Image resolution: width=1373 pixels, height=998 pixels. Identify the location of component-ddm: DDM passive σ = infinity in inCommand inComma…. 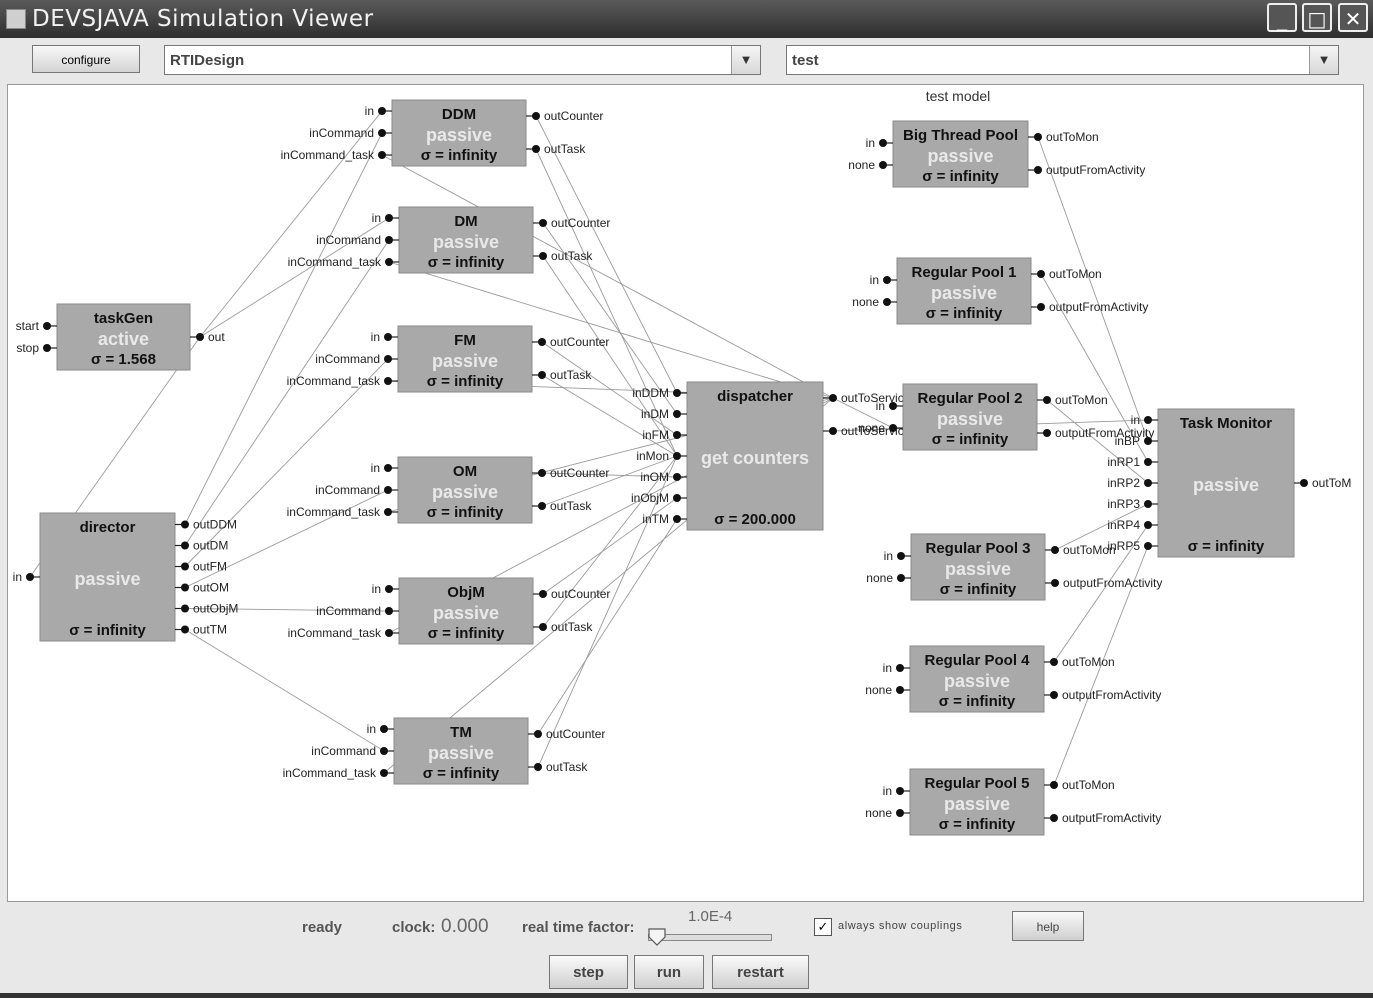
(442, 133).